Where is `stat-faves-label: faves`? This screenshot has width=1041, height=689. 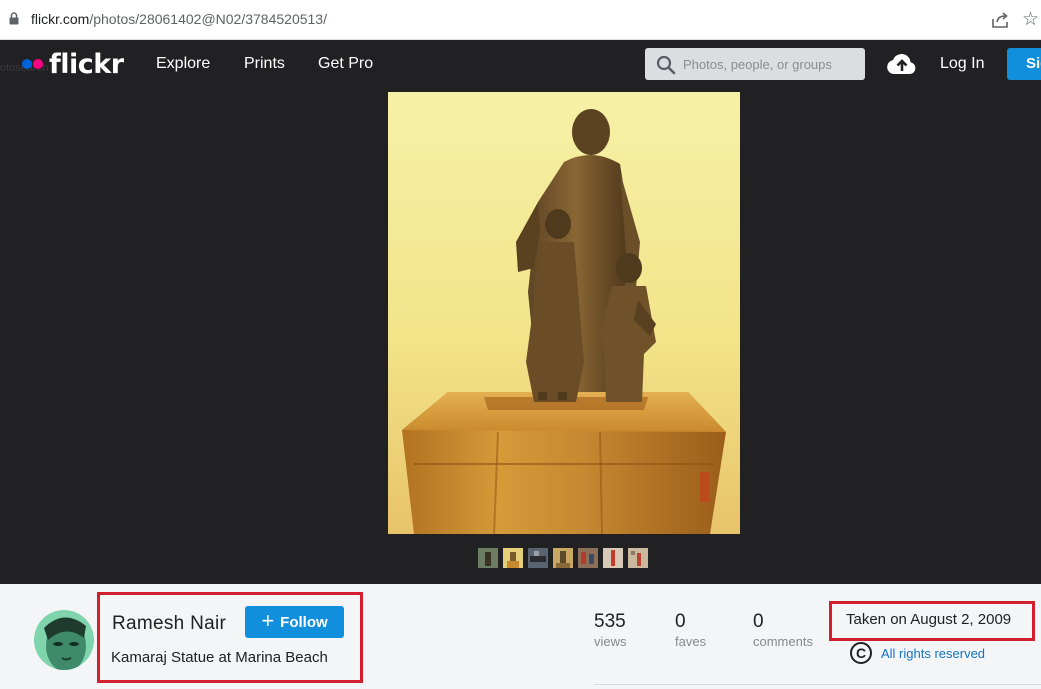 stat-faves-label: faves is located at coordinates (691, 641).